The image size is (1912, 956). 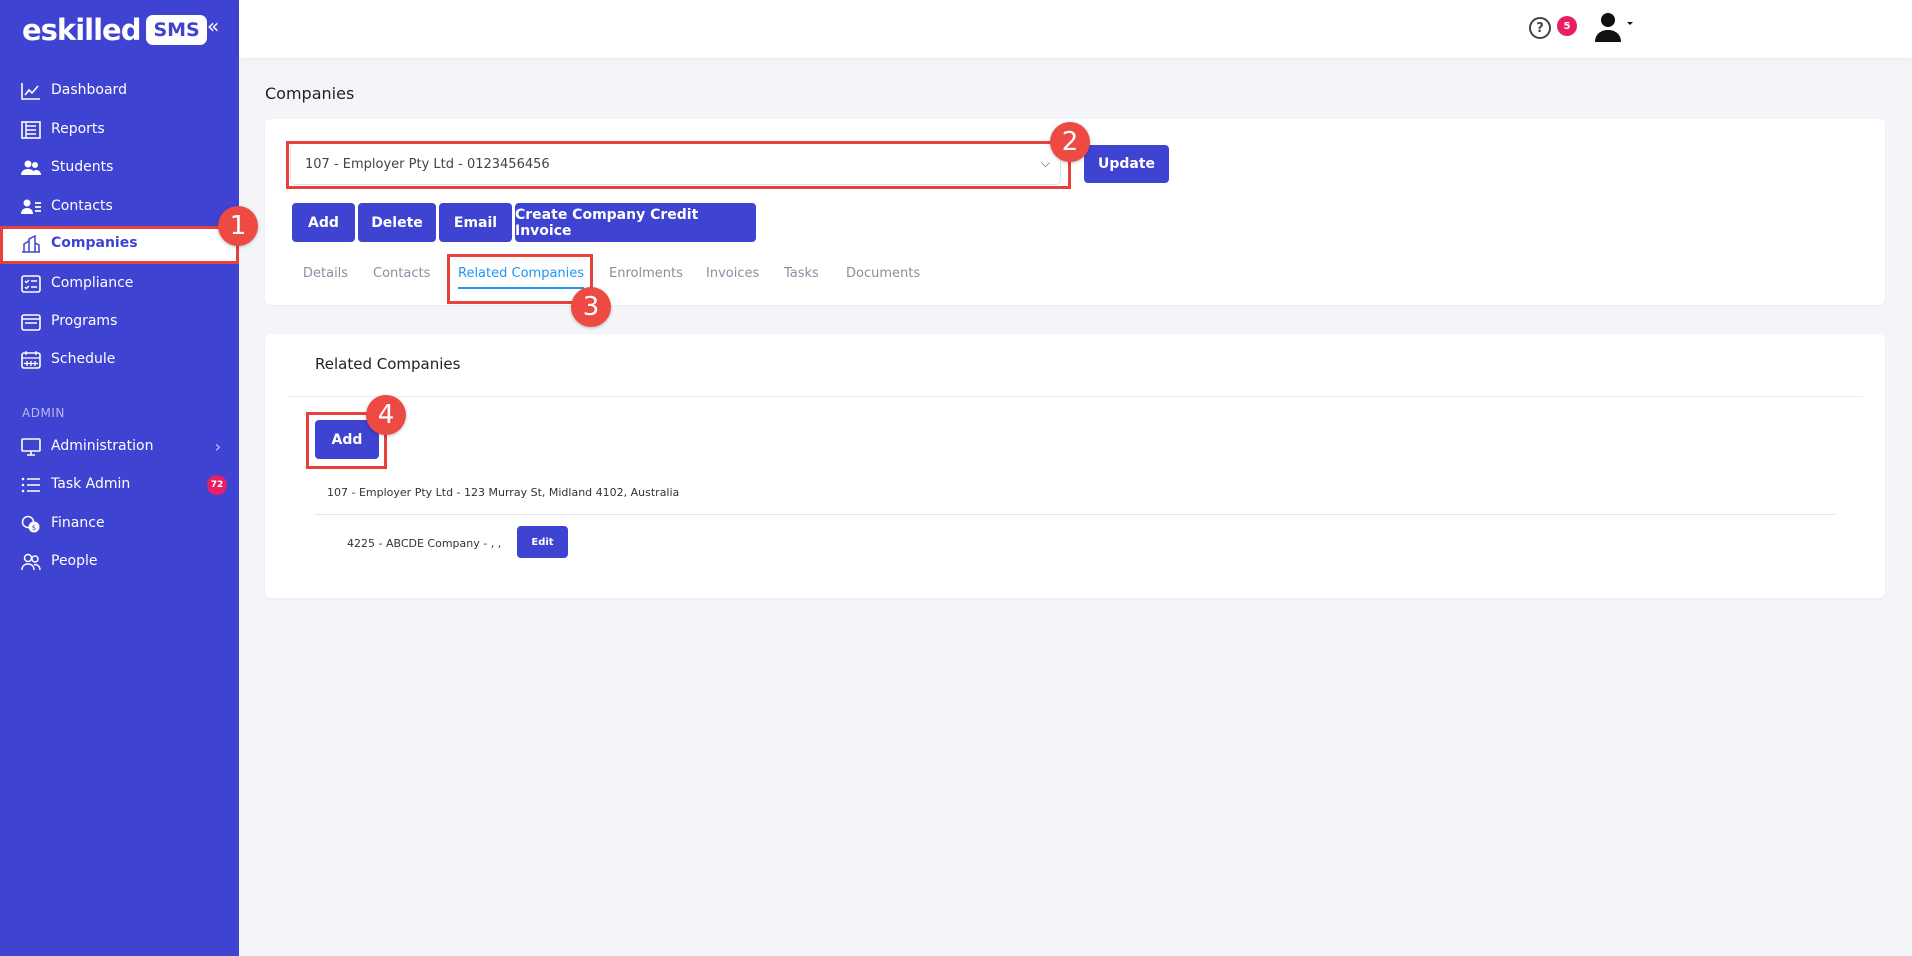 I want to click on programs-icon, so click(x=31, y=322).